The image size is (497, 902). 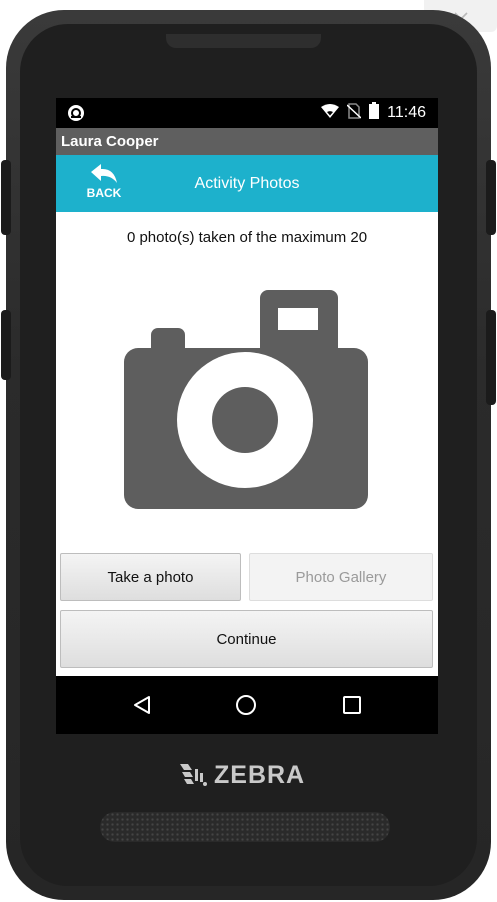 What do you see at coordinates (246, 639) in the screenshot?
I see `continue-button: Continue` at bounding box center [246, 639].